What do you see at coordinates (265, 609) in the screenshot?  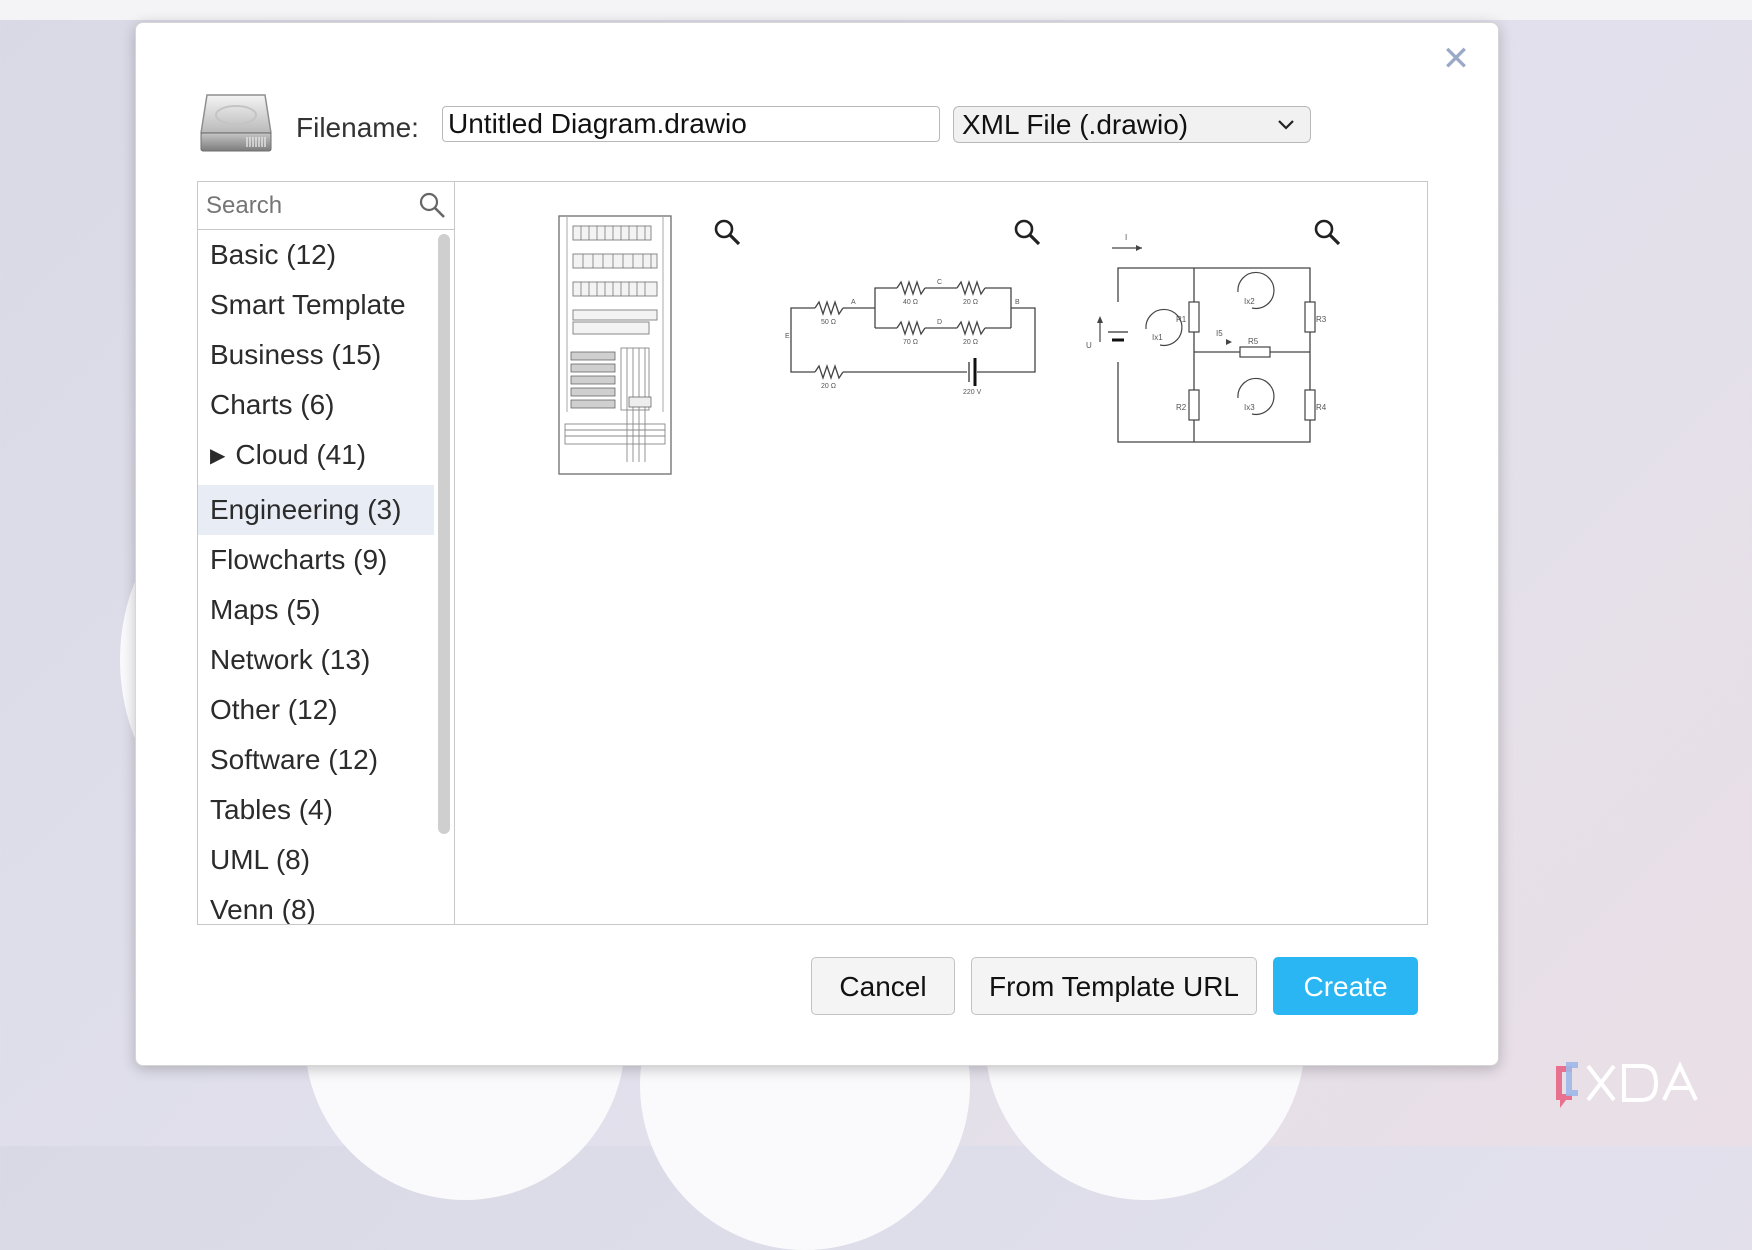 I see `category-label: Maps (5)` at bounding box center [265, 609].